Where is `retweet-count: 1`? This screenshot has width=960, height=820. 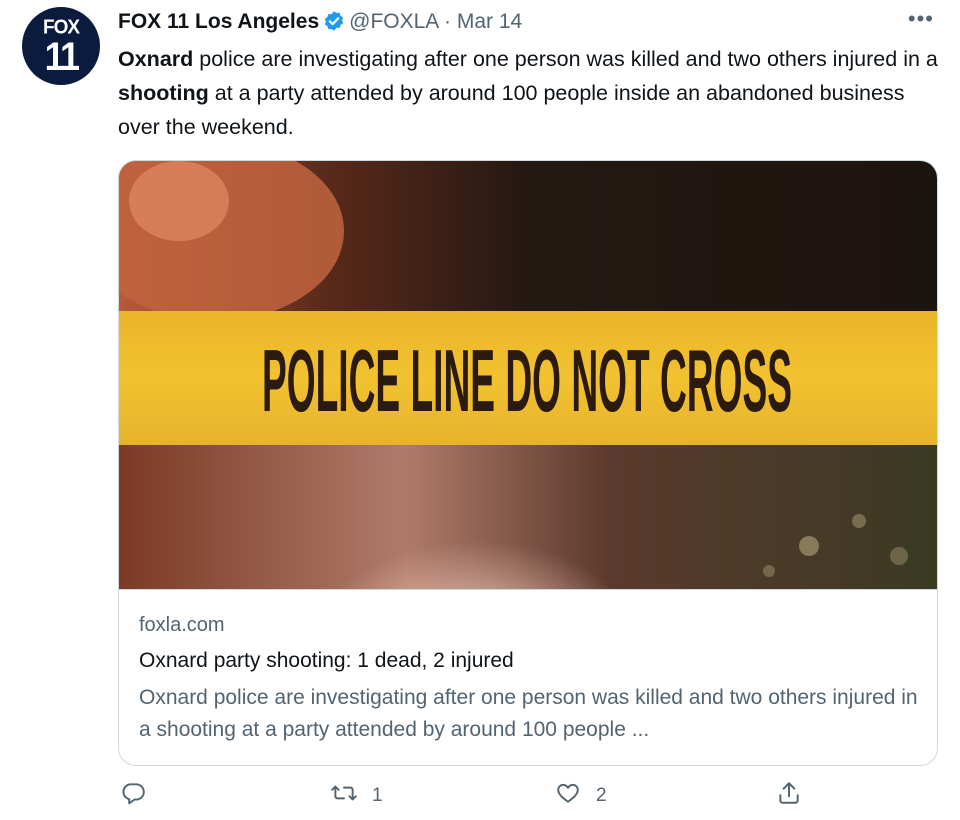 retweet-count: 1 is located at coordinates (377, 795).